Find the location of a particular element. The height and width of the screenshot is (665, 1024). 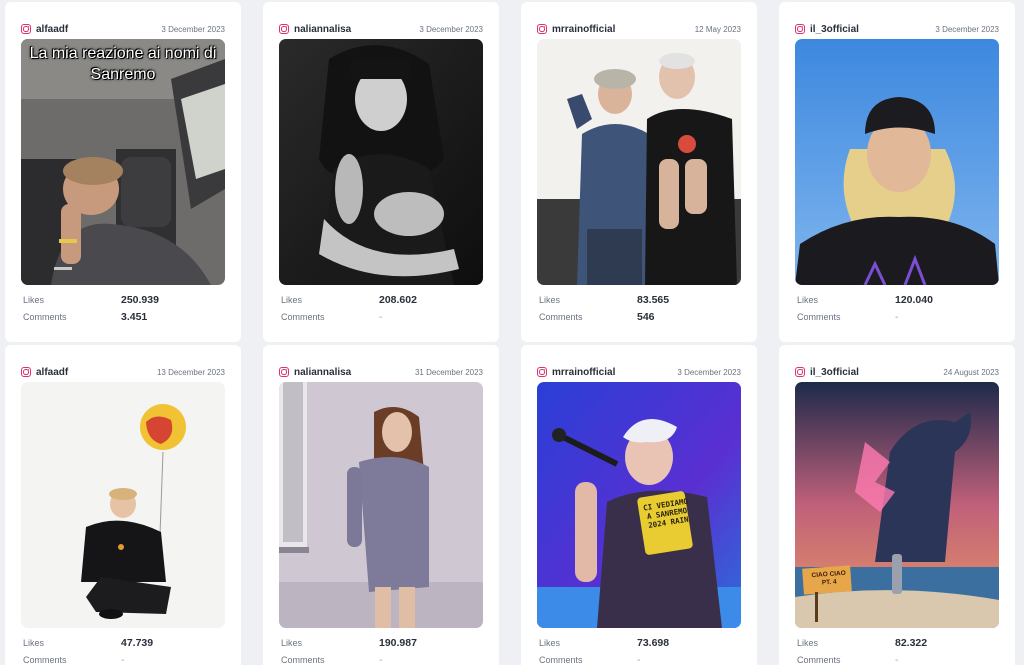

post-header: alfaadf 3 December 2023 is located at coordinates (123, 29).